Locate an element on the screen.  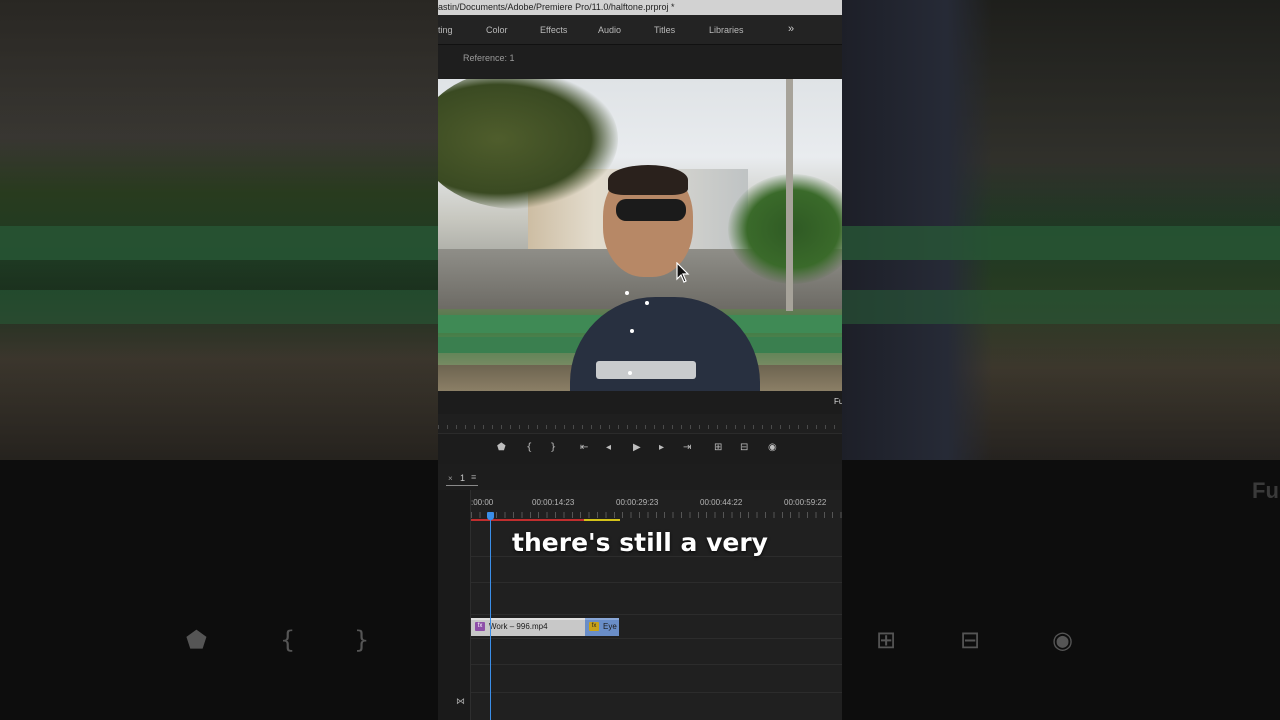
track-headers is located at coordinates (454, 605).